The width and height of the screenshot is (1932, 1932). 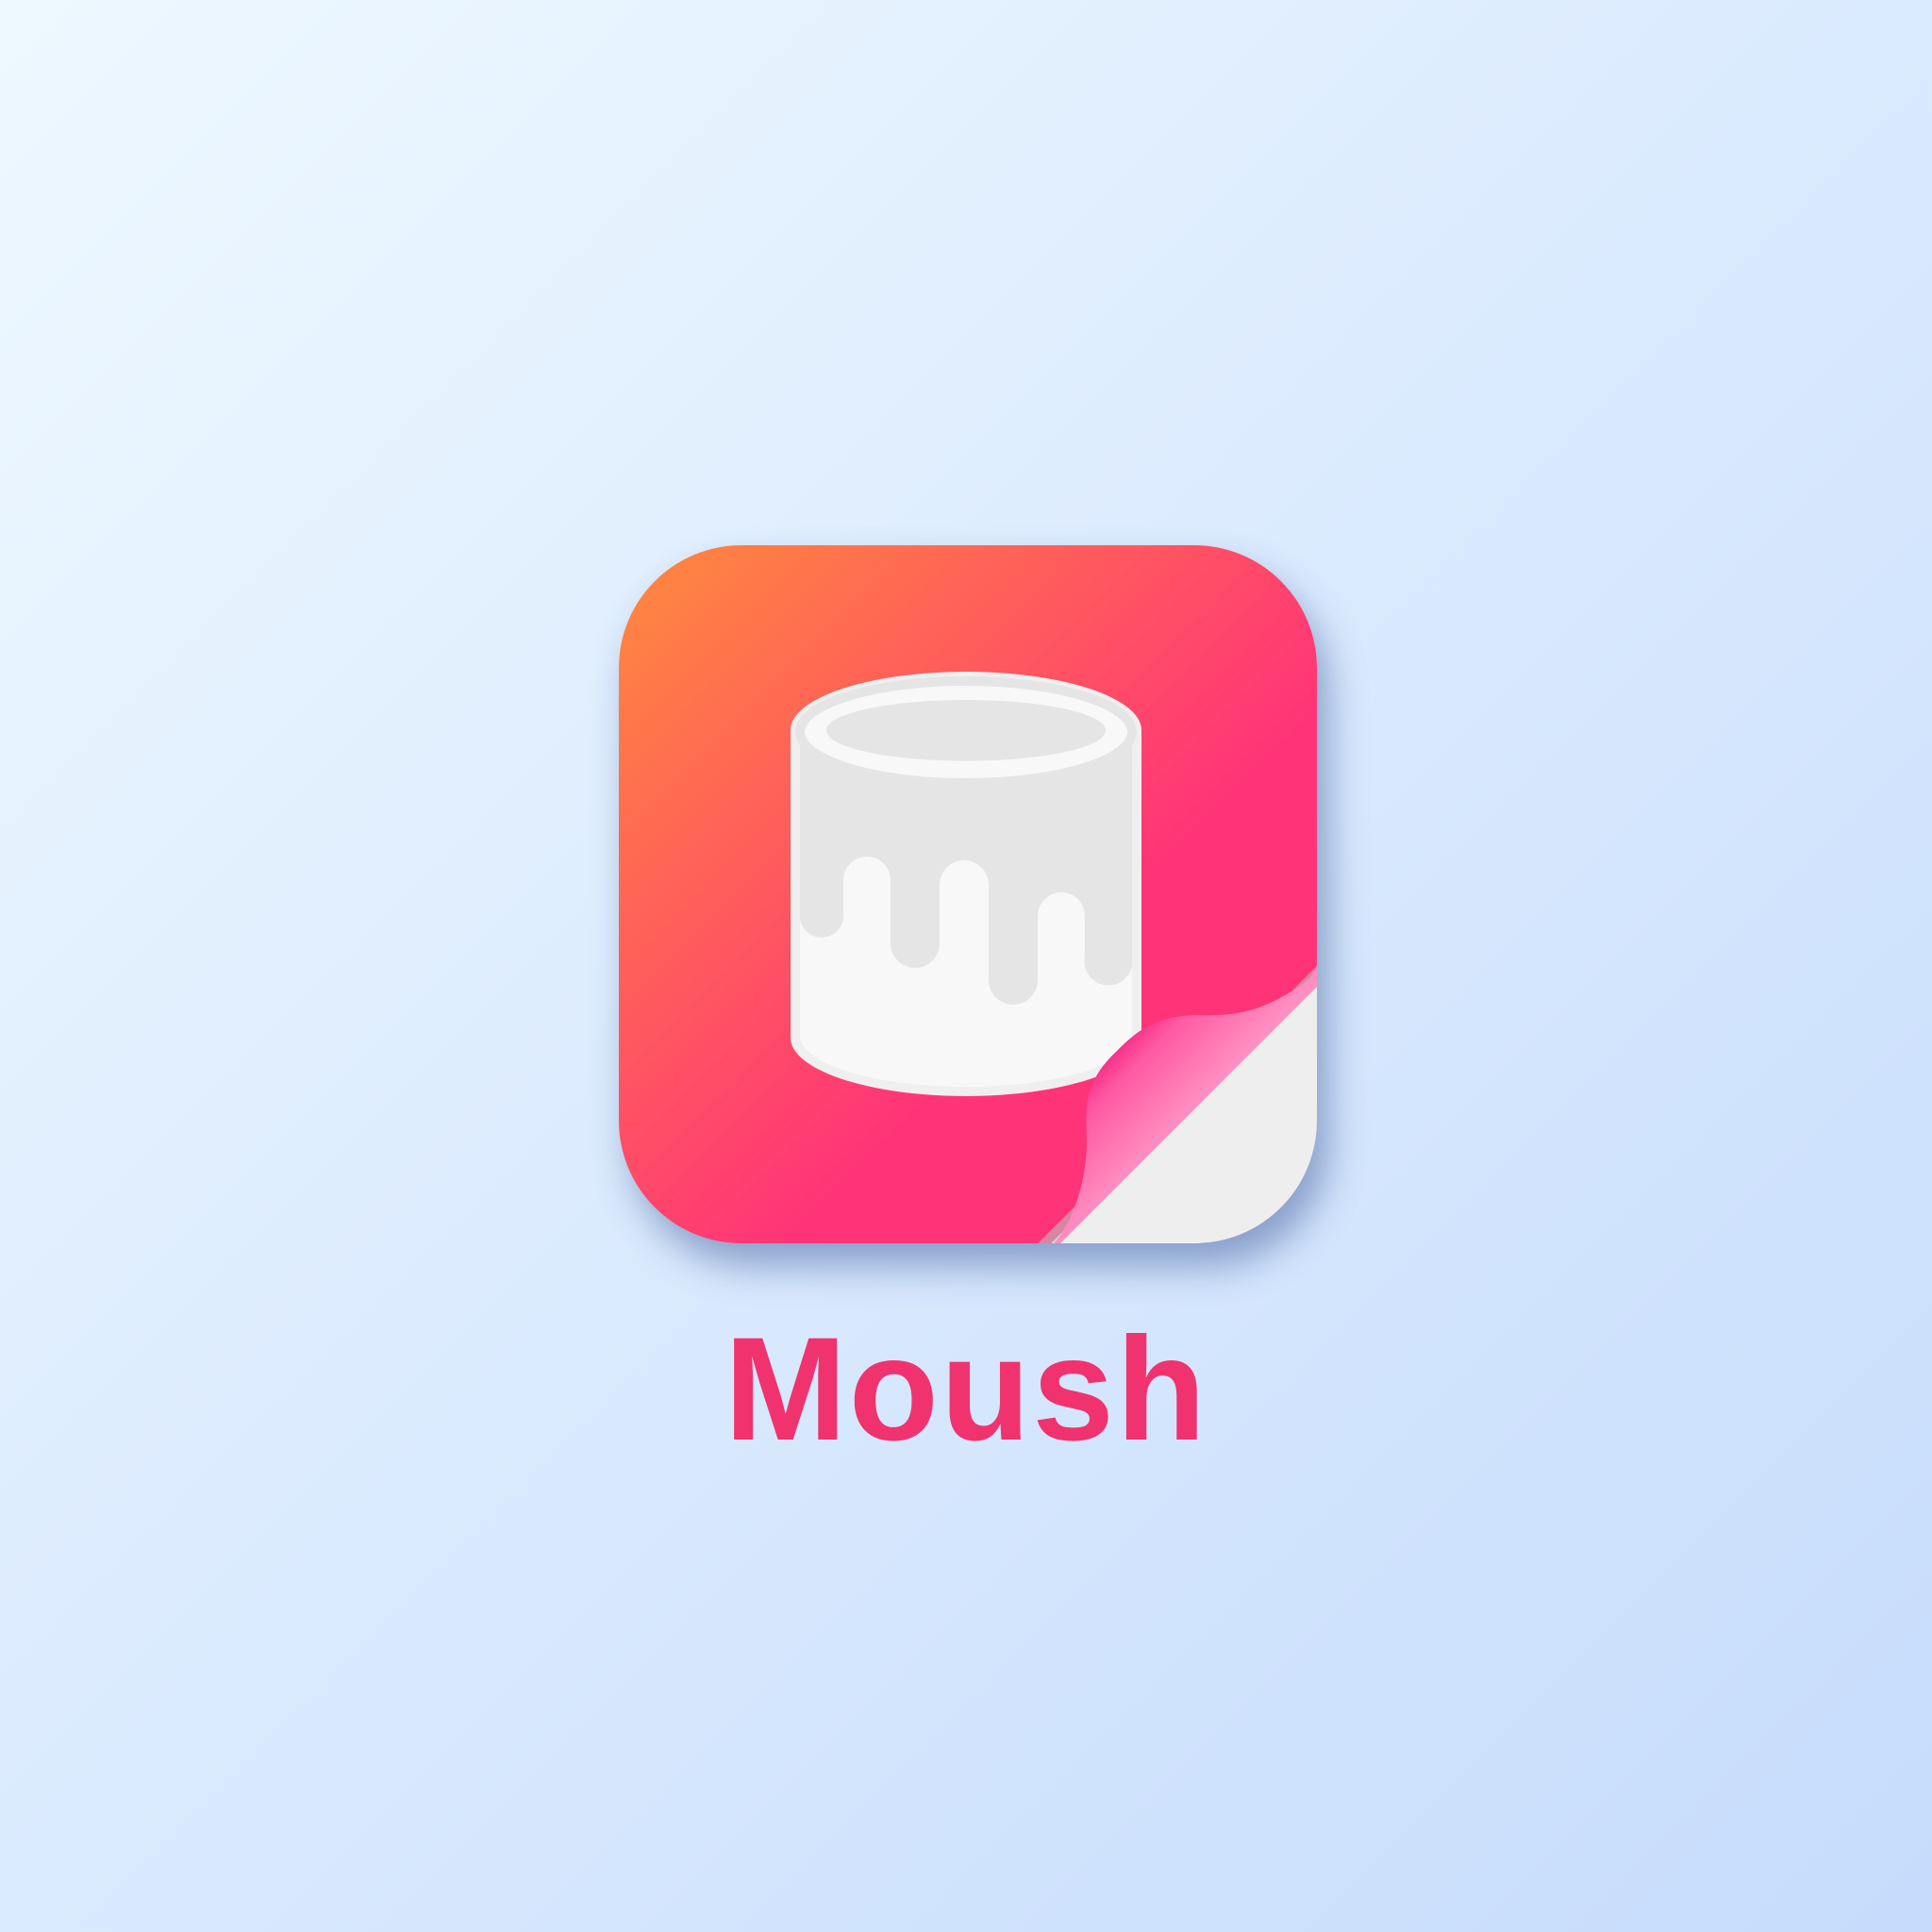 I want to click on app-icon, so click(x=963, y=888).